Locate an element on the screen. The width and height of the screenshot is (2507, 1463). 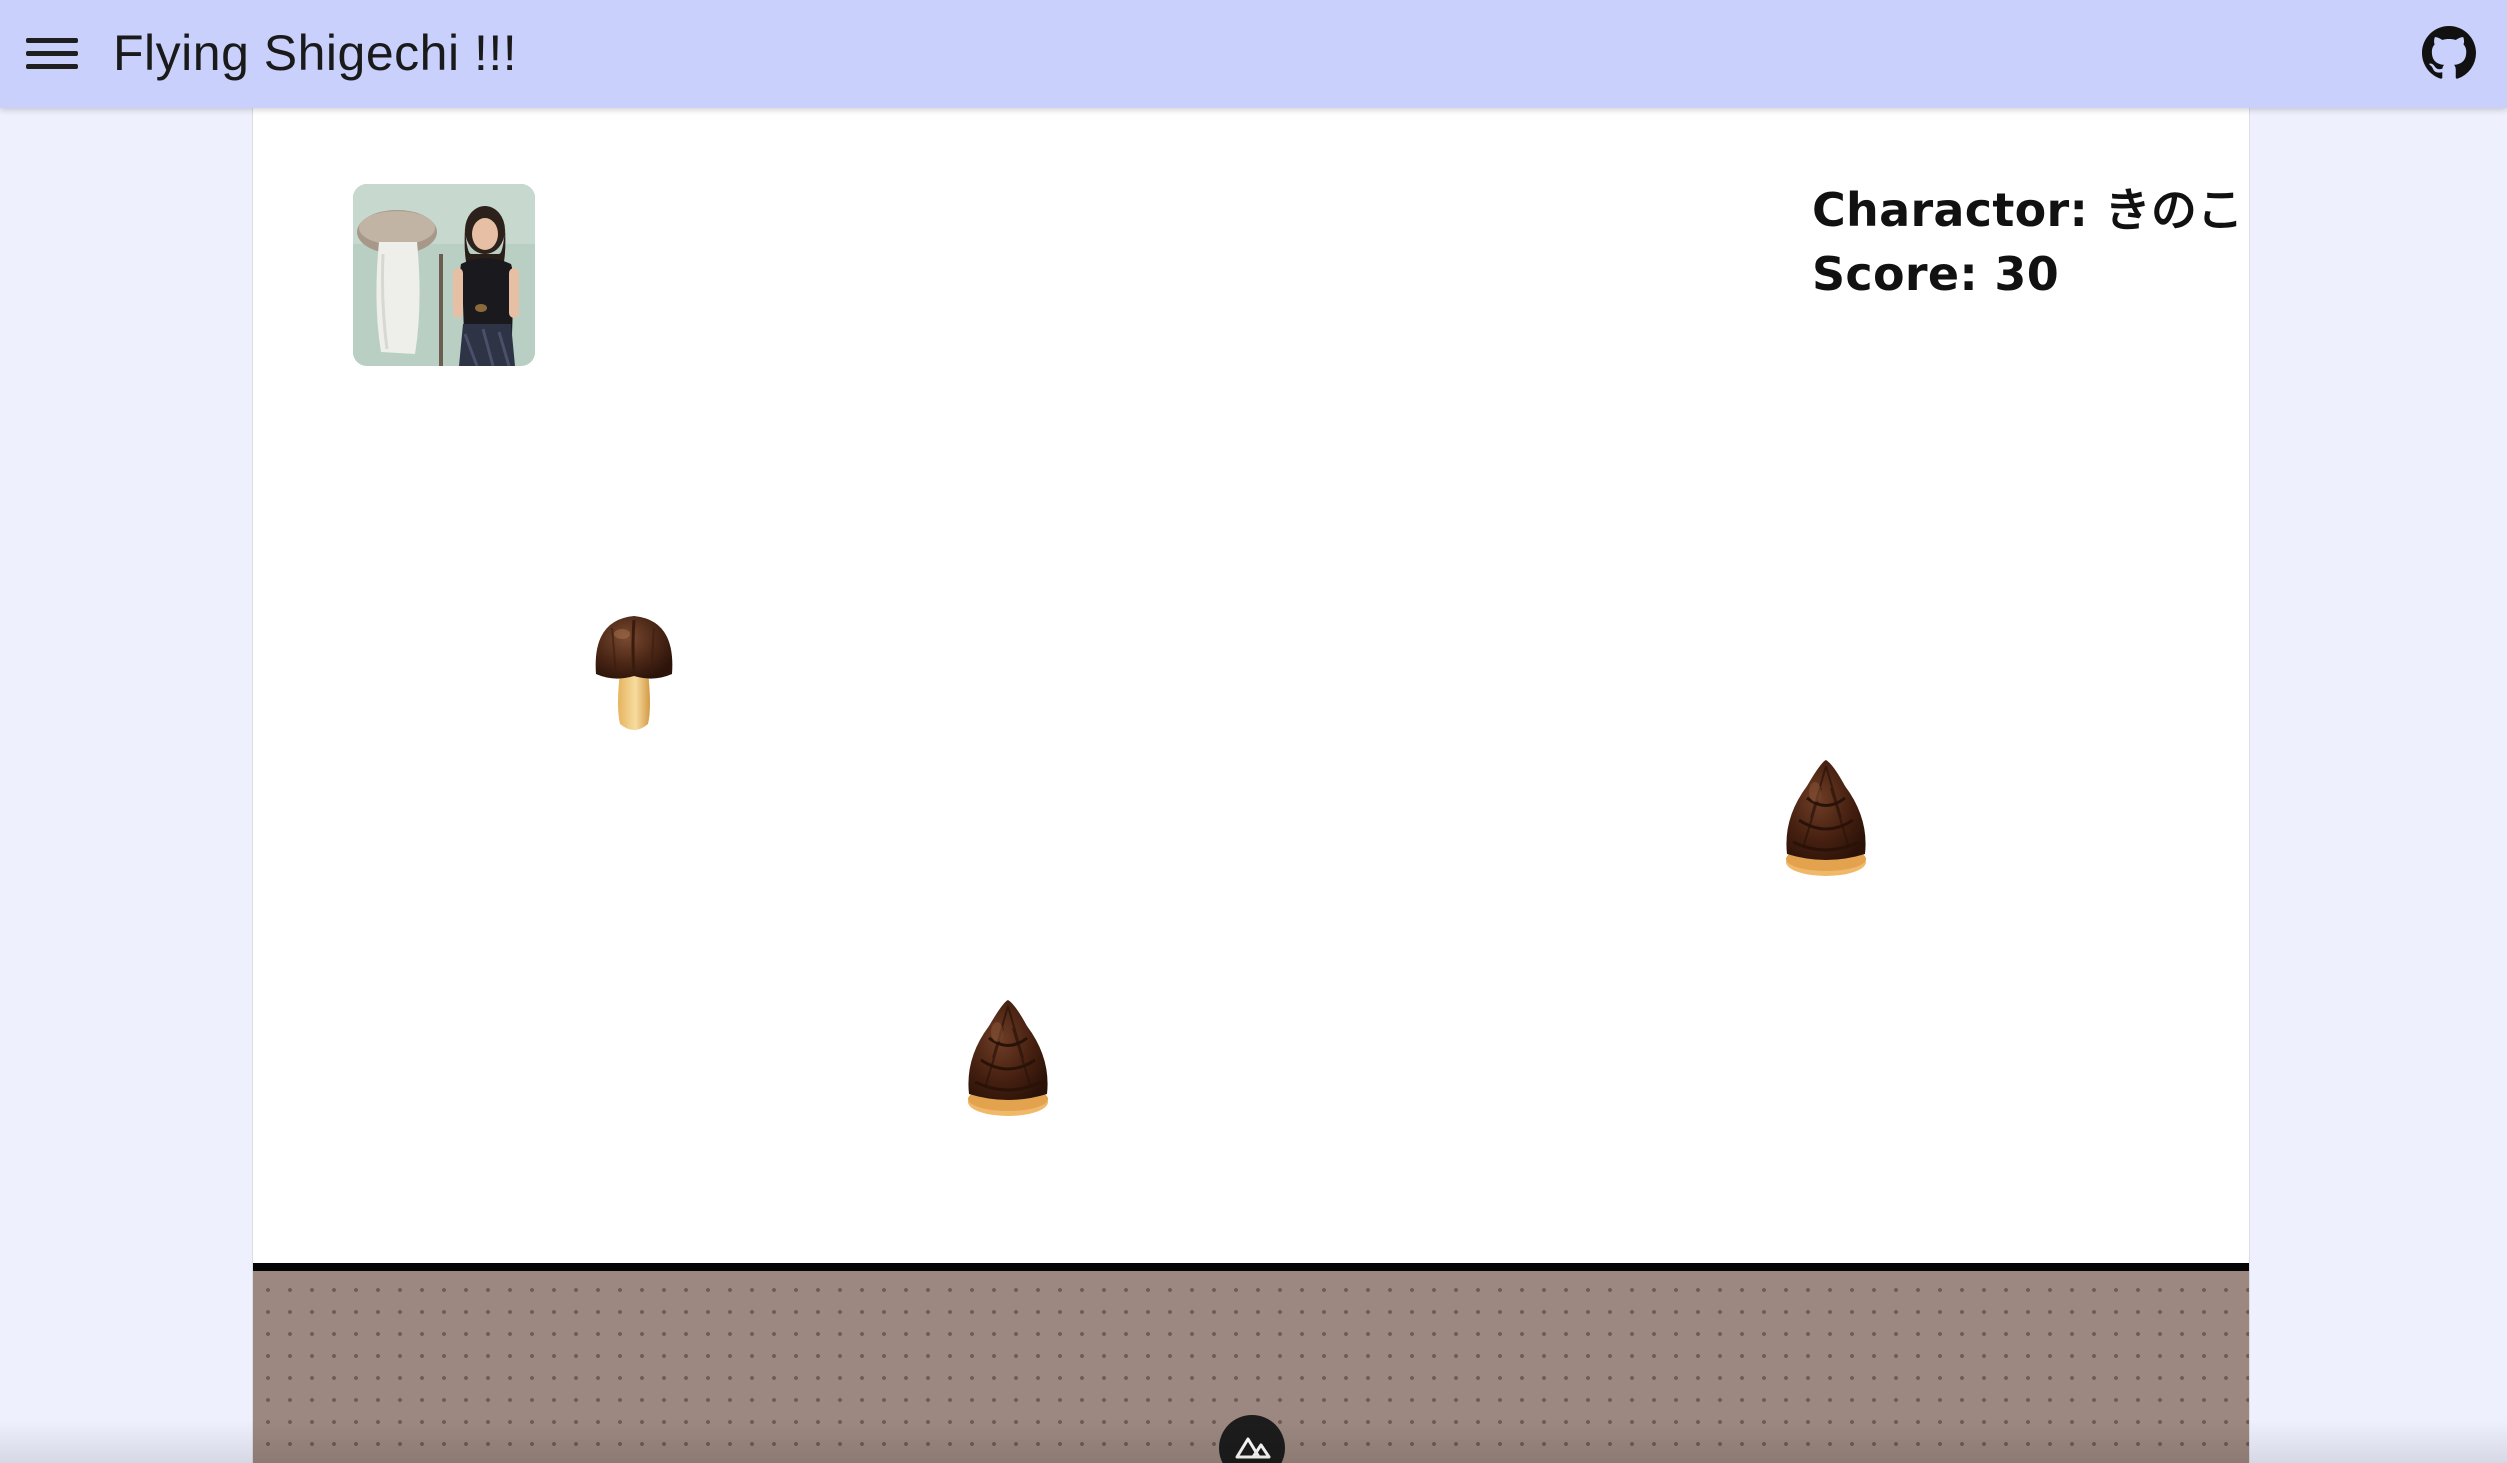
nuxt-logo-icon is located at coordinates (1252, 1439).